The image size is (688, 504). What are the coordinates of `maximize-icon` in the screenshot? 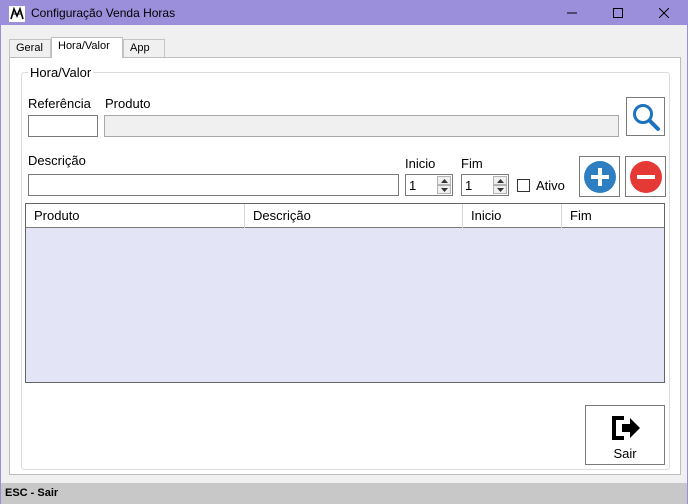 It's located at (618, 13).